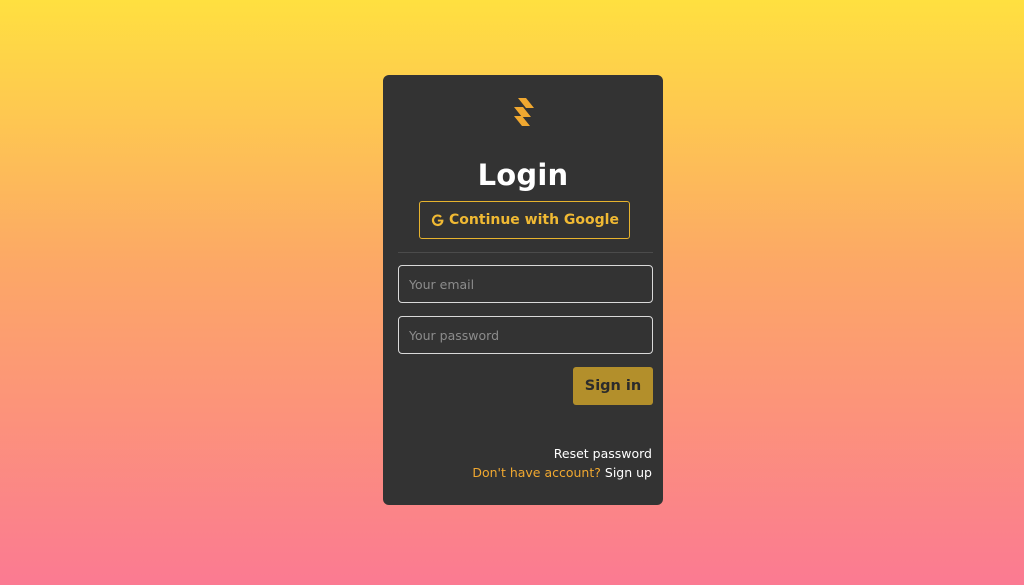 The width and height of the screenshot is (1024, 585). What do you see at coordinates (525, 284) in the screenshot?
I see `email-input` at bounding box center [525, 284].